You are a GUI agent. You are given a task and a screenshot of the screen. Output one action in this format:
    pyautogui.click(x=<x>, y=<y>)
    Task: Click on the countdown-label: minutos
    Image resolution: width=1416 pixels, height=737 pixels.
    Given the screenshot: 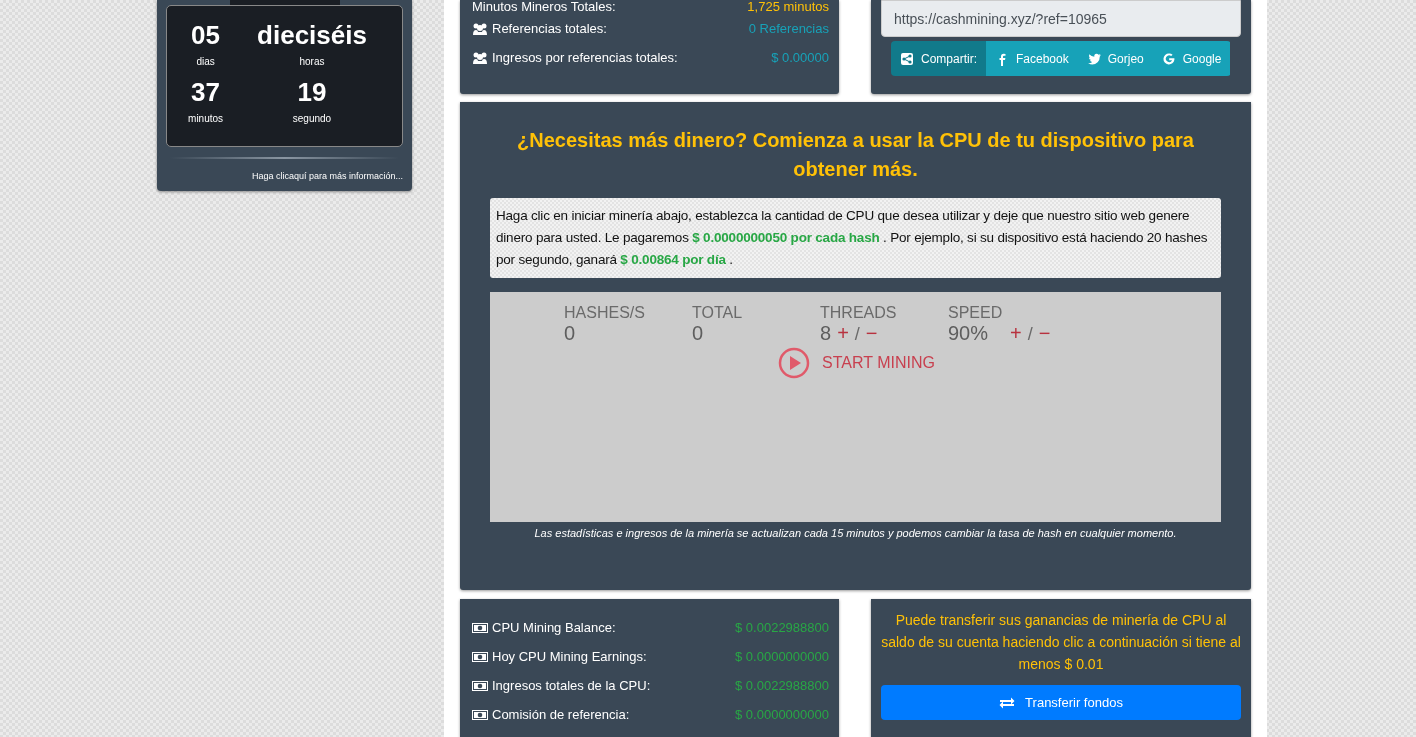 What is the action you would take?
    pyautogui.click(x=206, y=118)
    